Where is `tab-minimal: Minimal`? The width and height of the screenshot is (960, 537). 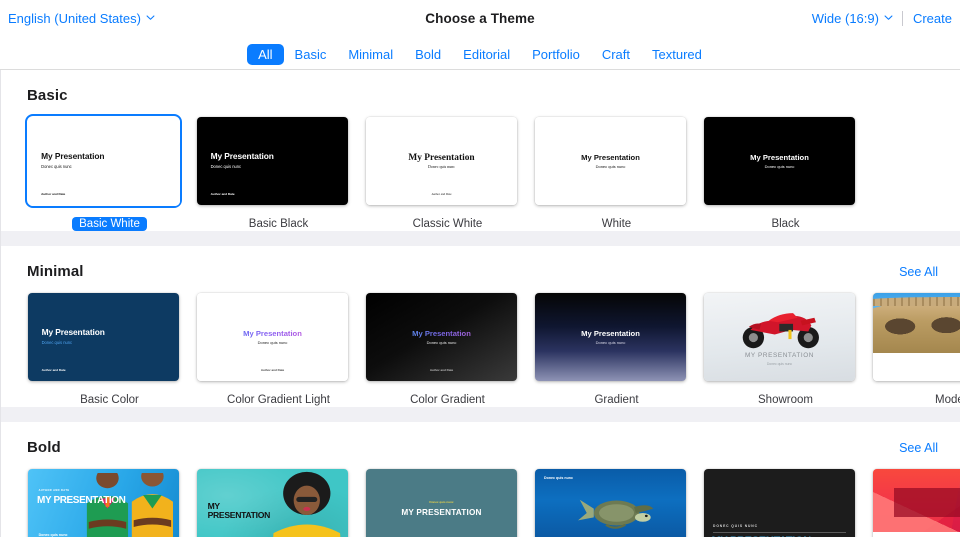
tab-minimal: Minimal is located at coordinates (370, 54).